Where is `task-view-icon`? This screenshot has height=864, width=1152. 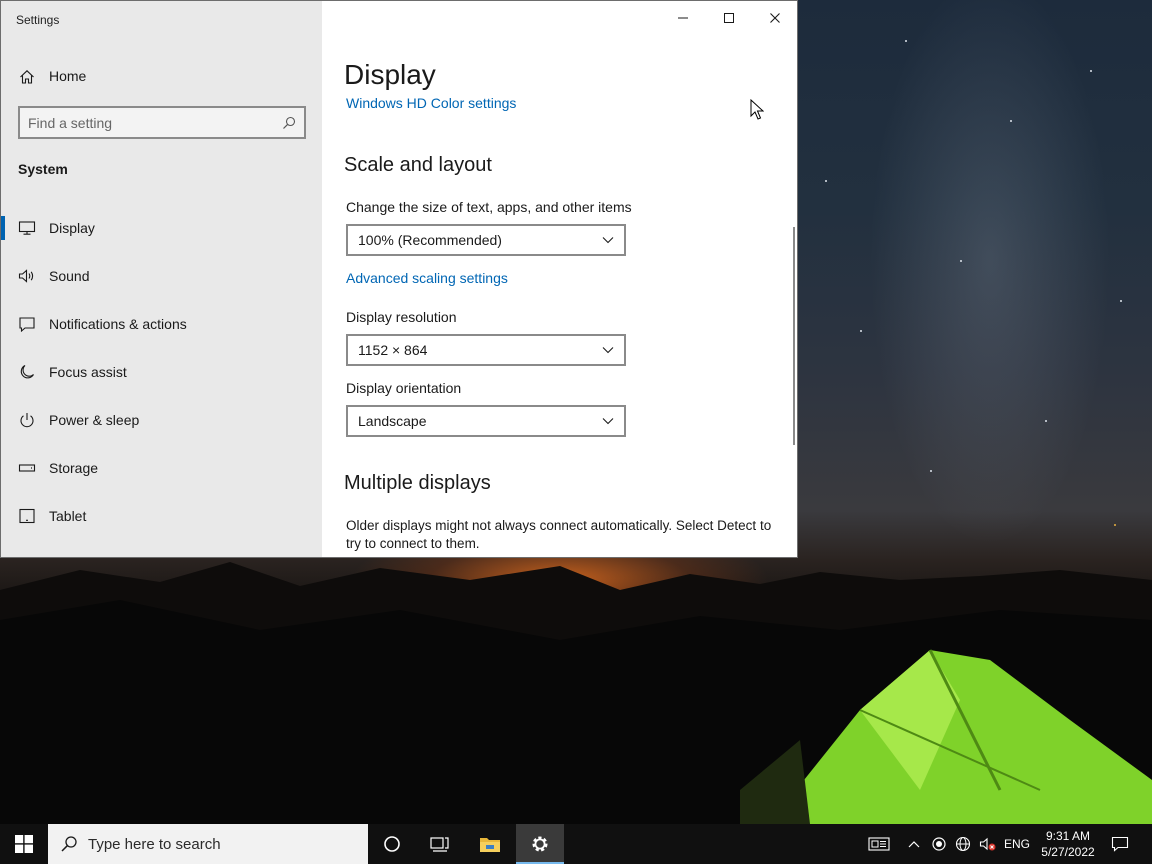 task-view-icon is located at coordinates (439, 844).